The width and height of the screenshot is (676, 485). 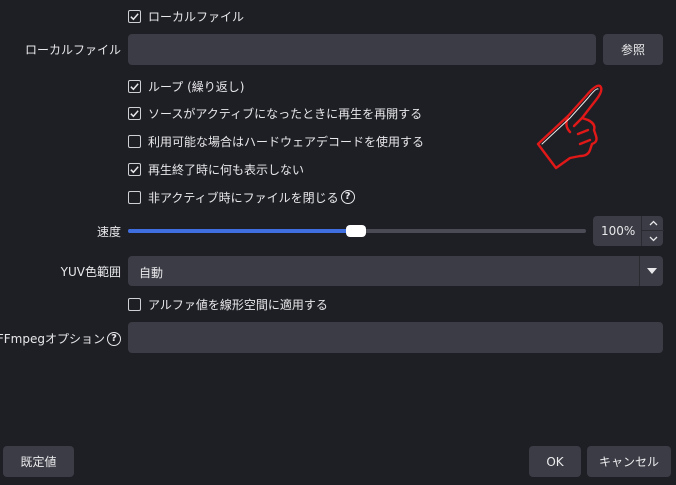 I want to click on pointing-hand-icon, so click(x=569, y=127).